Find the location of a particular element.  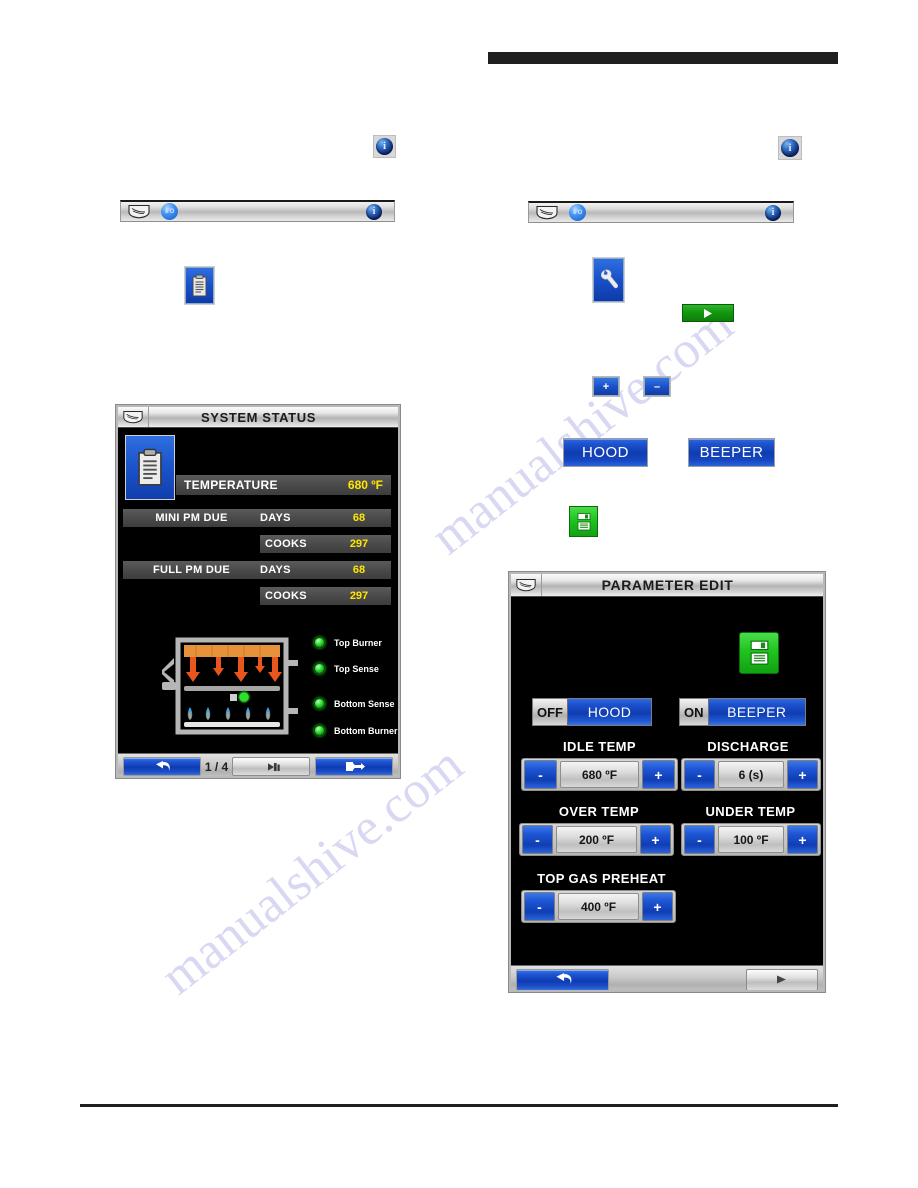

idle-temp-stepper: - 680 ºF + is located at coordinates (599, 774).